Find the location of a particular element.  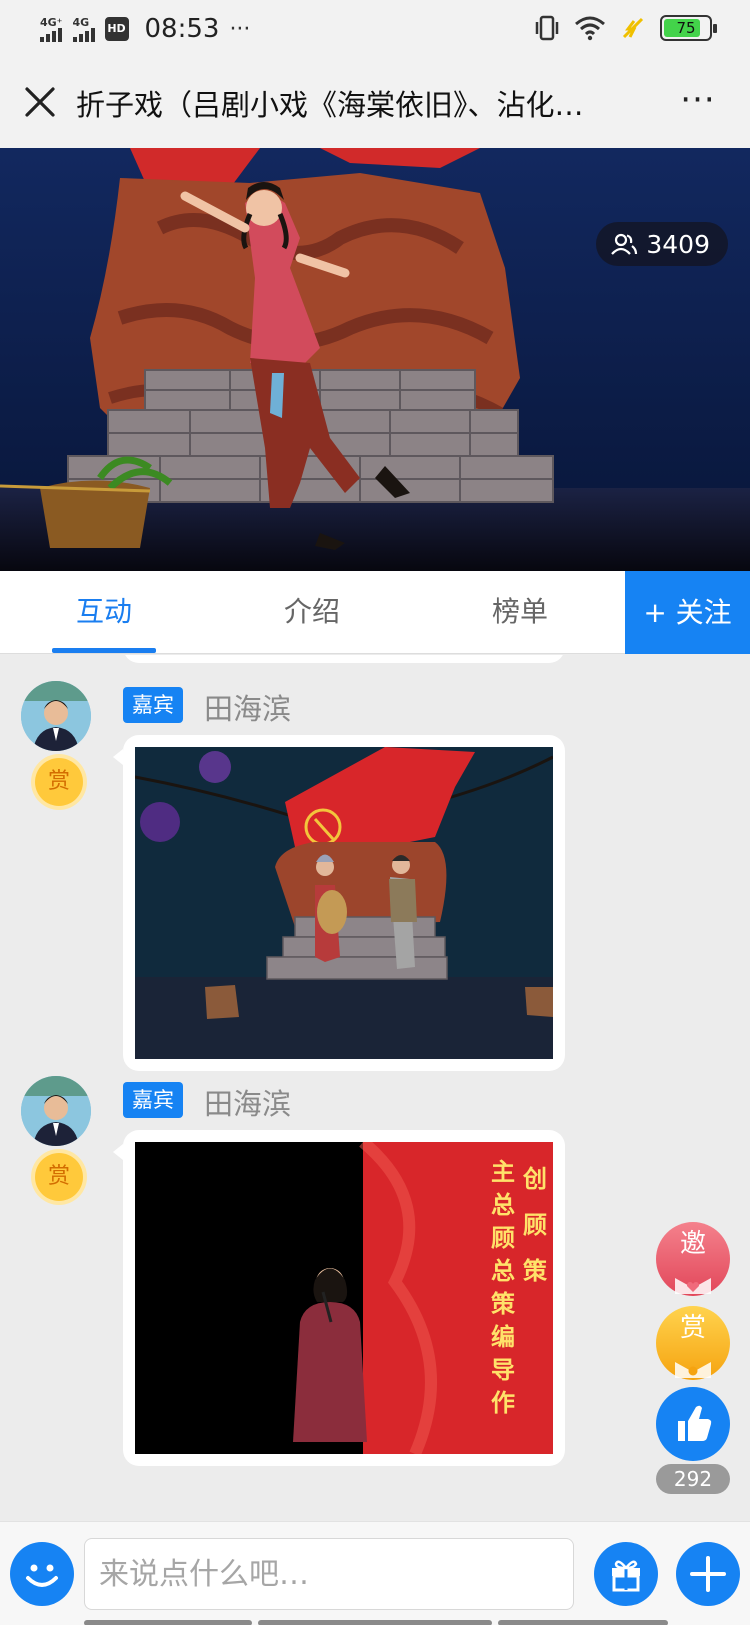

like-count: 292 is located at coordinates (693, 1479).